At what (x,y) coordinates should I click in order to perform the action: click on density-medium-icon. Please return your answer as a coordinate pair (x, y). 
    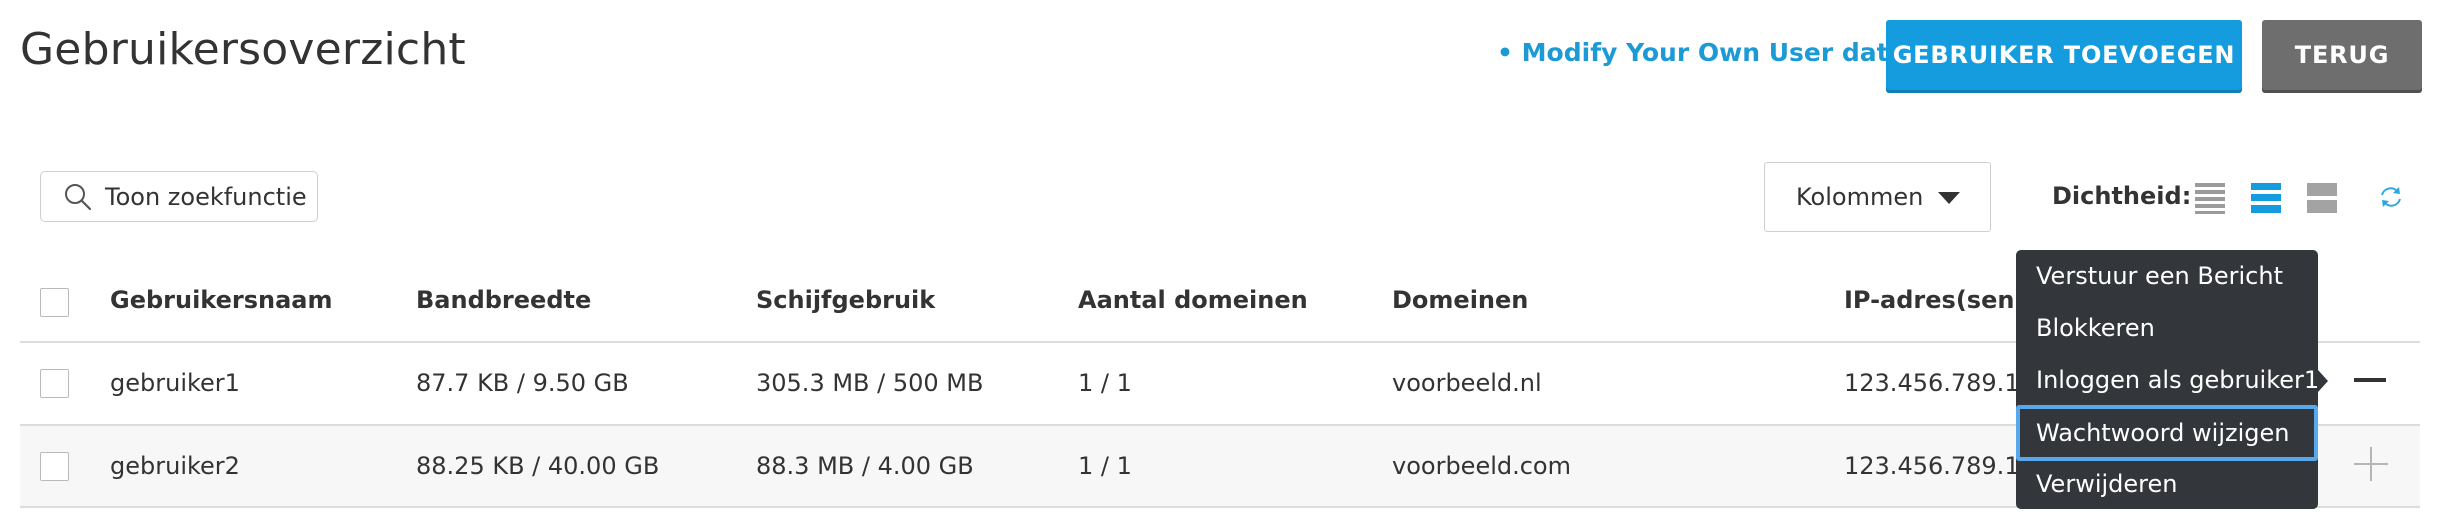
    Looking at the image, I should click on (2266, 198).